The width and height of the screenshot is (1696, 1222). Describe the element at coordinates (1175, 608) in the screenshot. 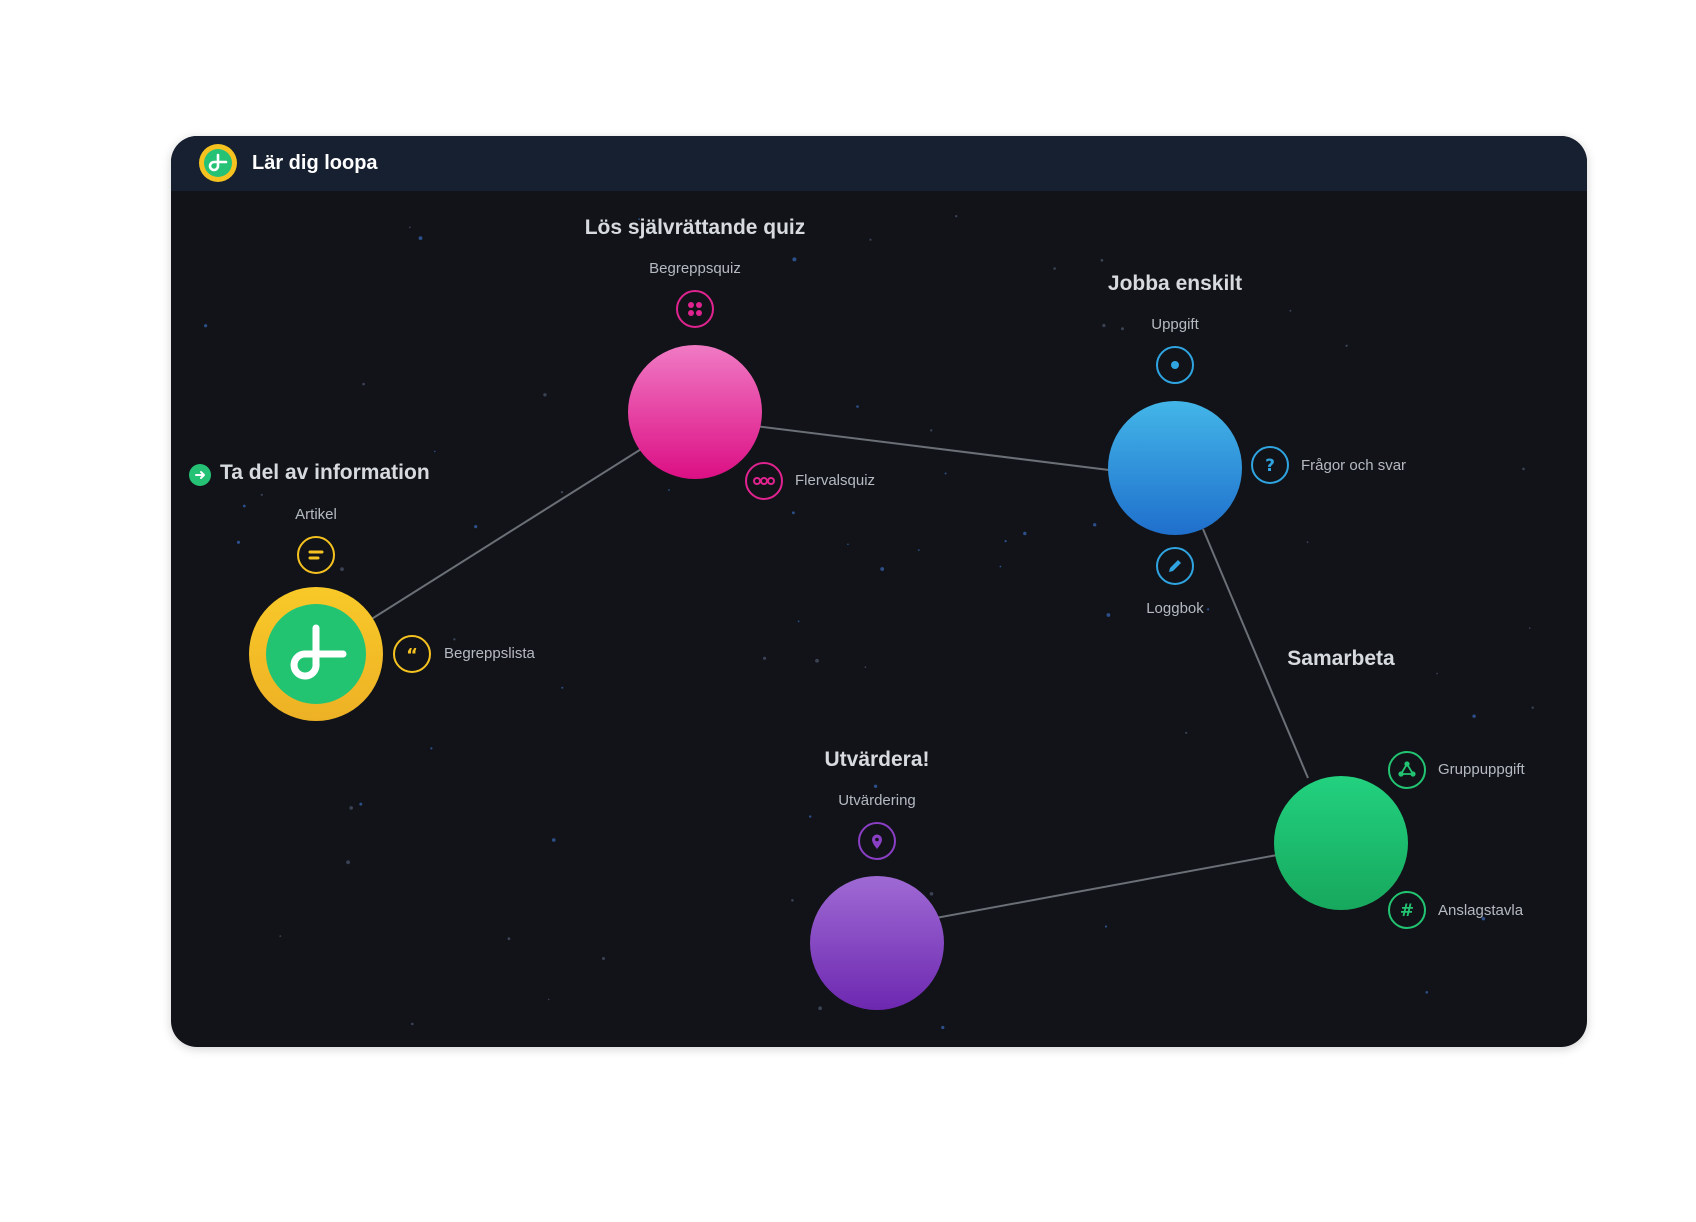

I see `activity-label-loggbok: Loggbok` at that location.